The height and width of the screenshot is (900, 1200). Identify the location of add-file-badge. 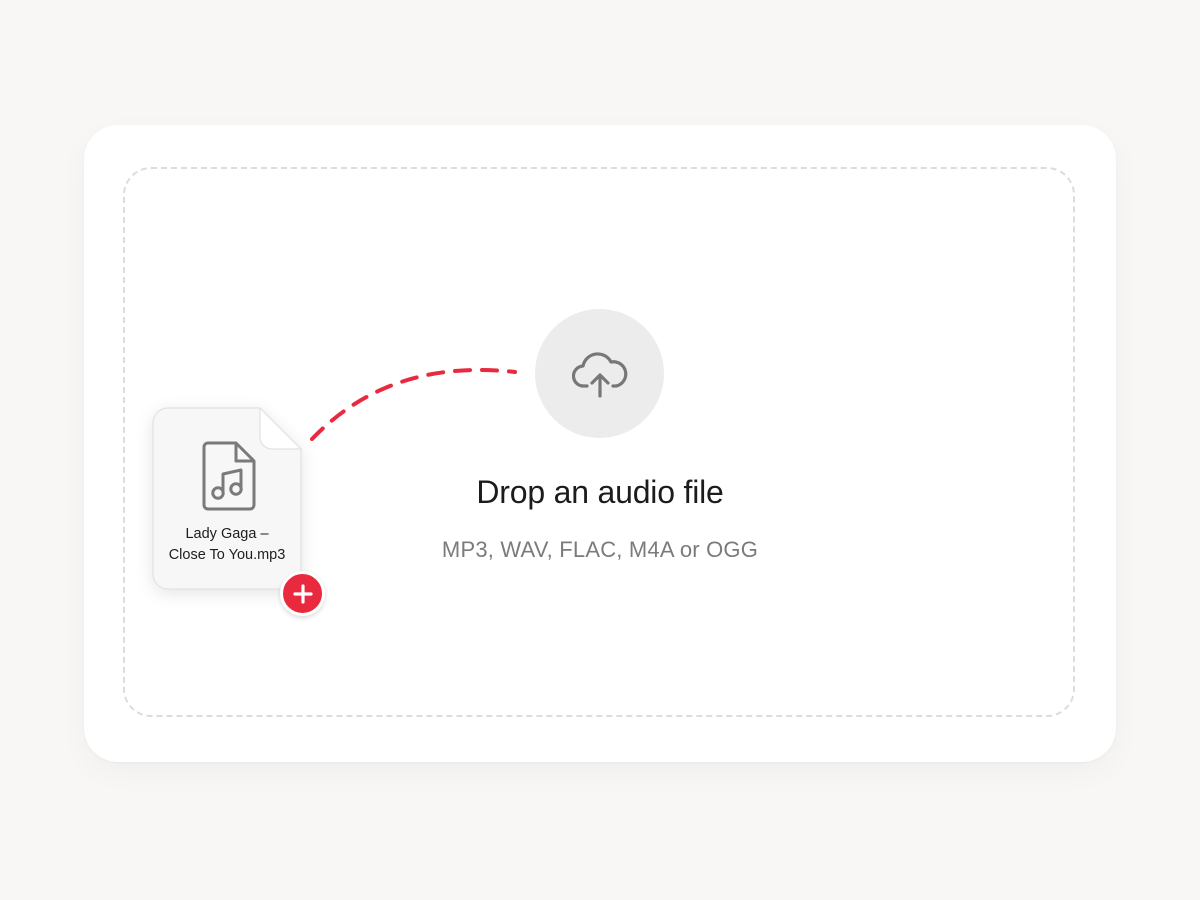
(302, 593).